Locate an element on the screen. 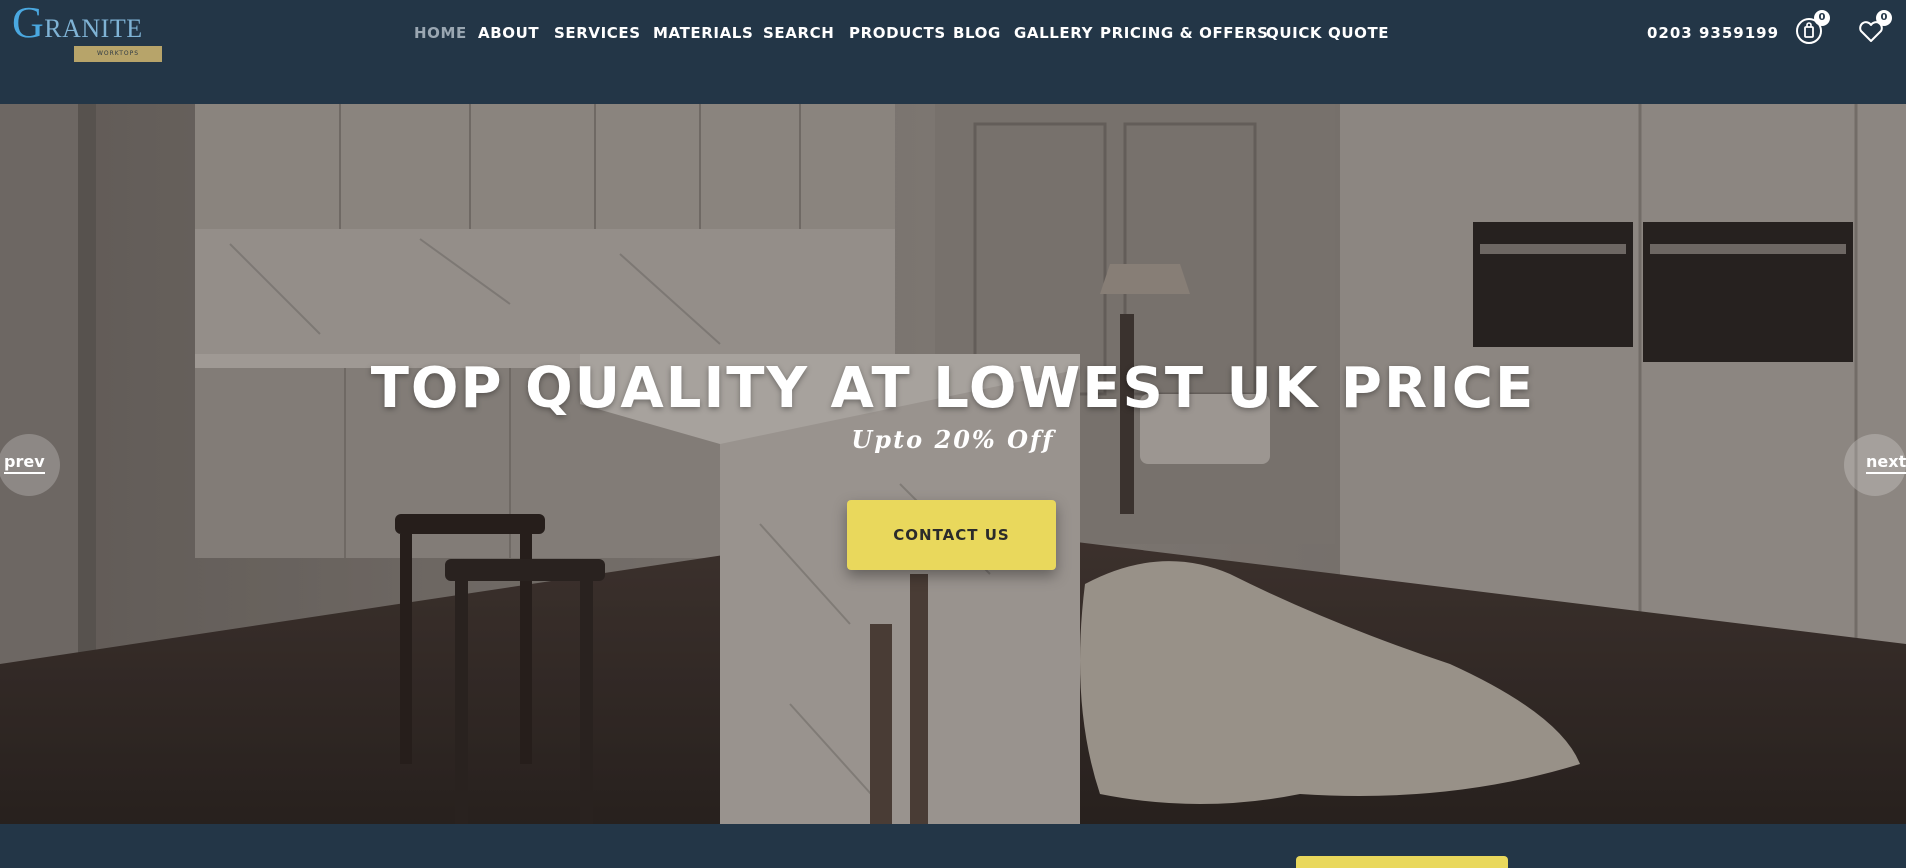 The width and height of the screenshot is (1906, 868). nav-materials: MATERIALS is located at coordinates (703, 33).